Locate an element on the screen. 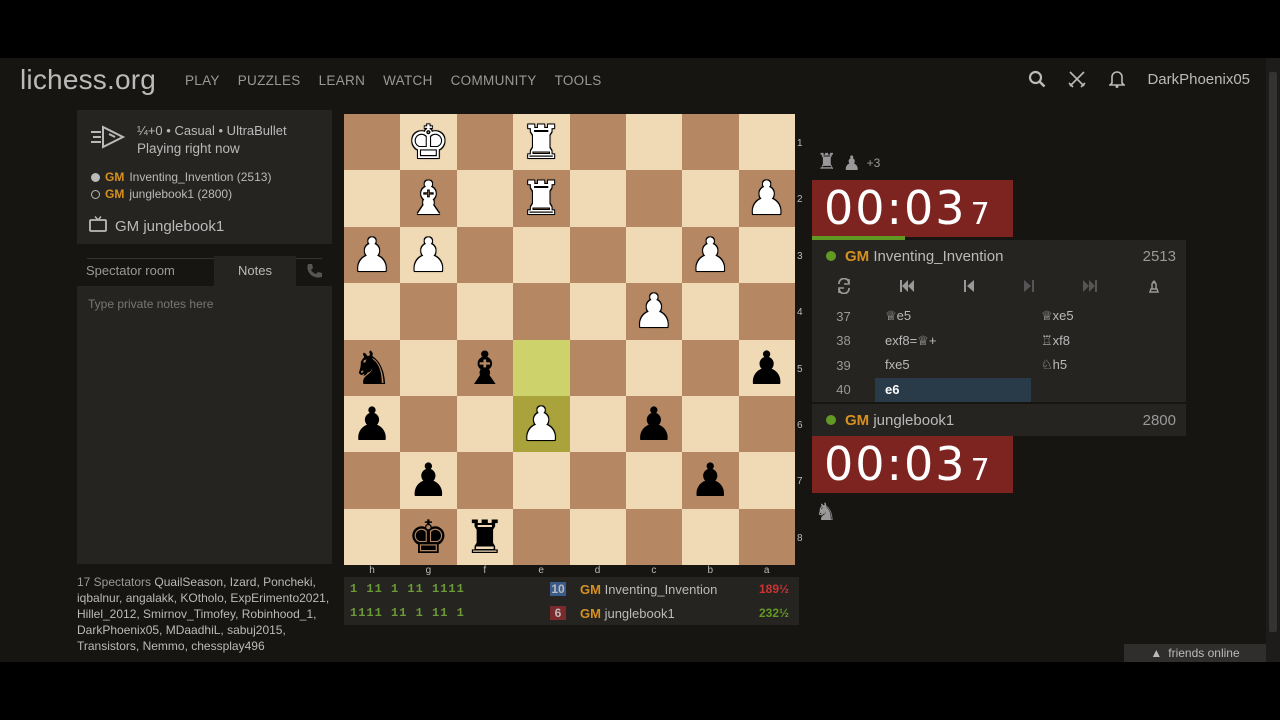 Image resolution: width=1280 pixels, height=720 pixels. swords-icon is located at coordinates (1077, 79).